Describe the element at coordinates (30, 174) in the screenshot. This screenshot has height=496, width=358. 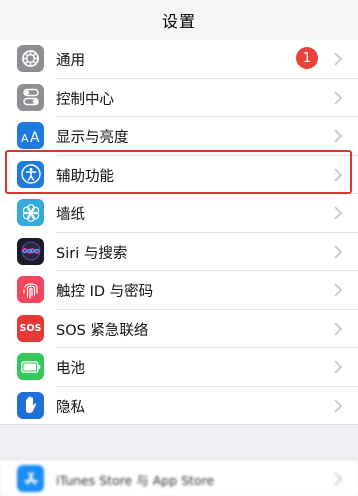
I see `accessibility-icon` at that location.